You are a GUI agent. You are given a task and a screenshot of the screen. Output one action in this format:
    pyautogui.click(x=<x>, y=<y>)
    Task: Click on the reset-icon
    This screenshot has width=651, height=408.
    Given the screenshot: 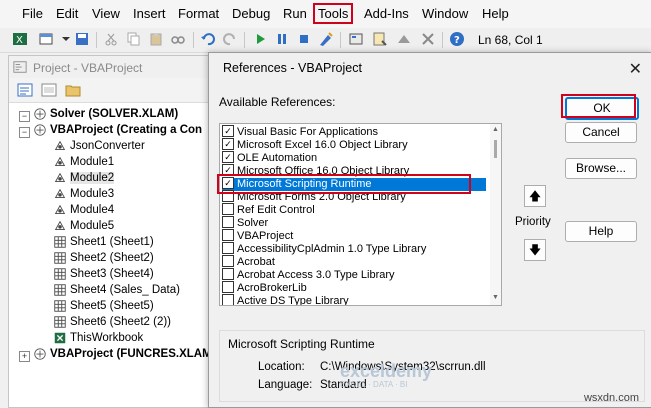 What is the action you would take?
    pyautogui.click(x=304, y=39)
    